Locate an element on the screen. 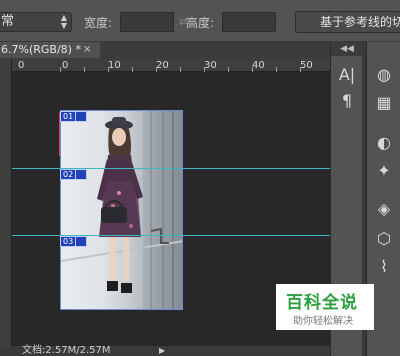 Image resolution: width=400 pixels, height=356 pixels. slice-badge: 02 is located at coordinates (68, 174).